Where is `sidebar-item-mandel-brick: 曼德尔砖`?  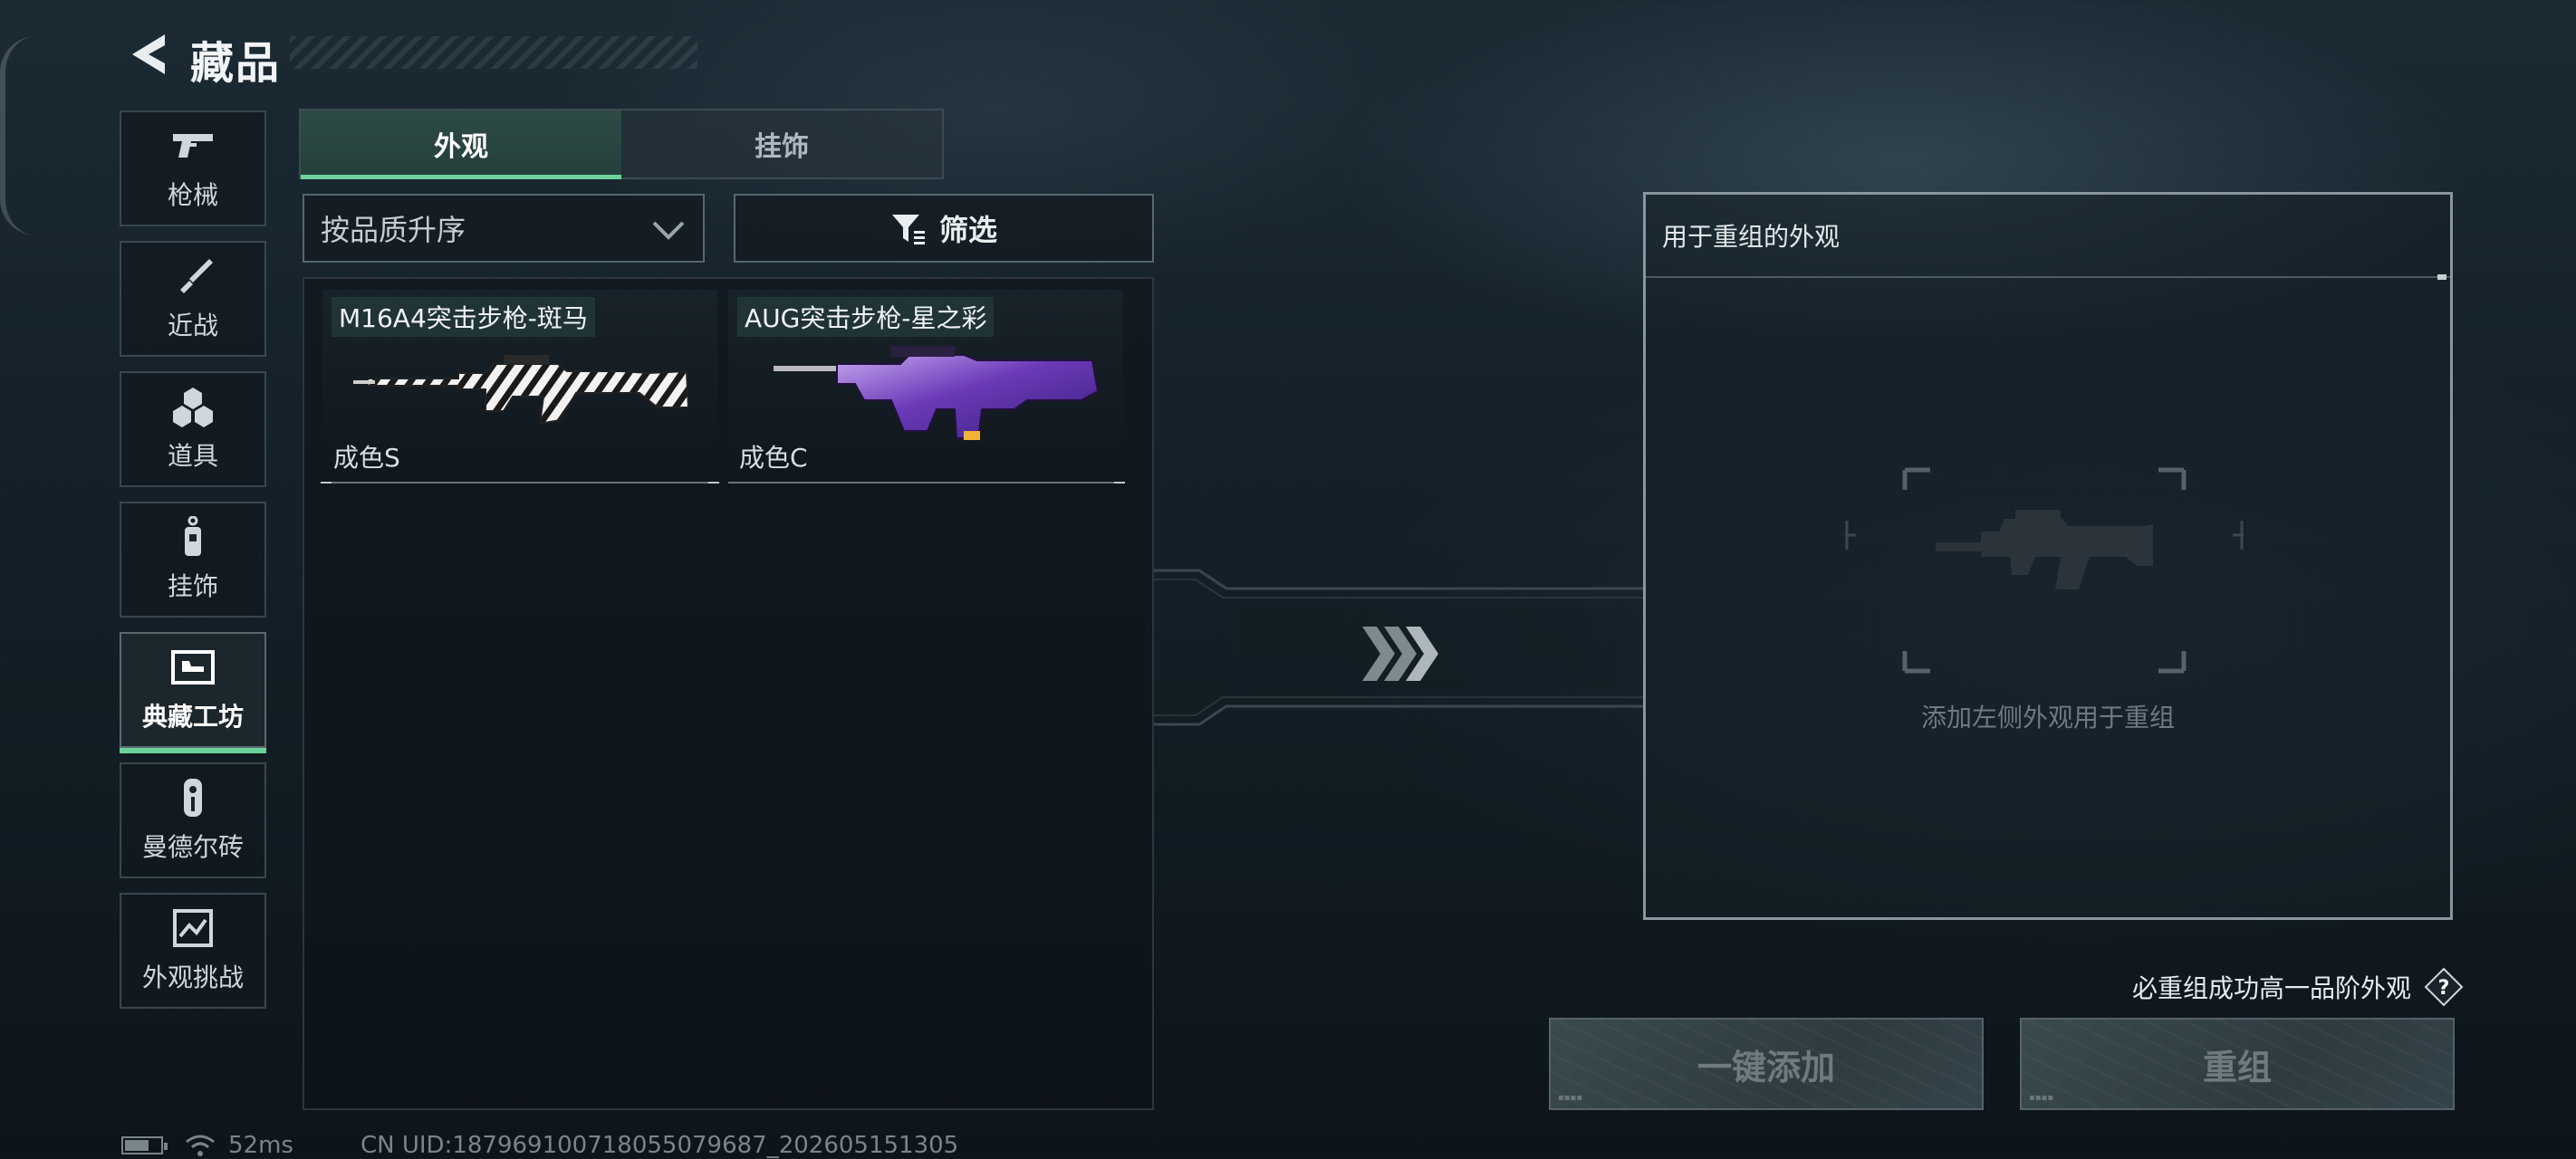
sidebar-item-mandel-brick: 曼德尔砖 is located at coordinates (193, 820).